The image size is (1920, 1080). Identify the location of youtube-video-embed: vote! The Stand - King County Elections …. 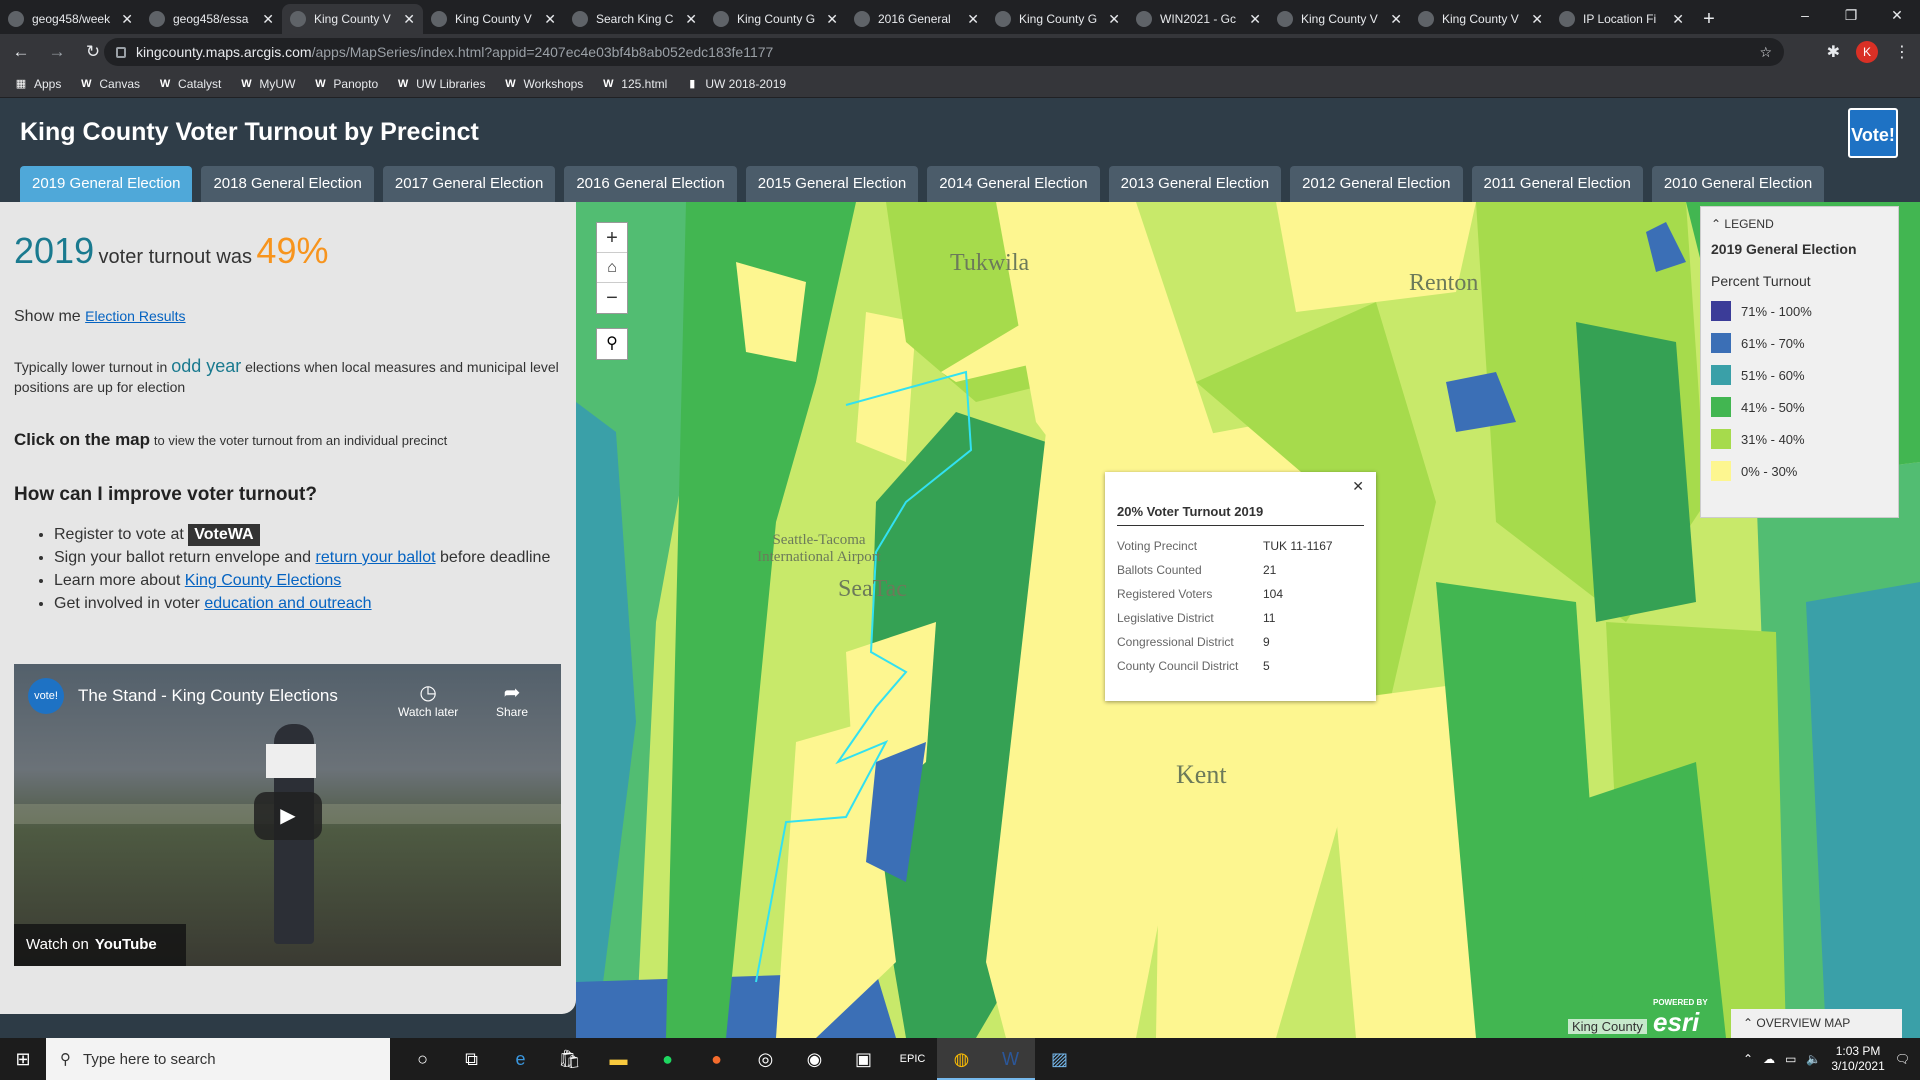
(287, 815).